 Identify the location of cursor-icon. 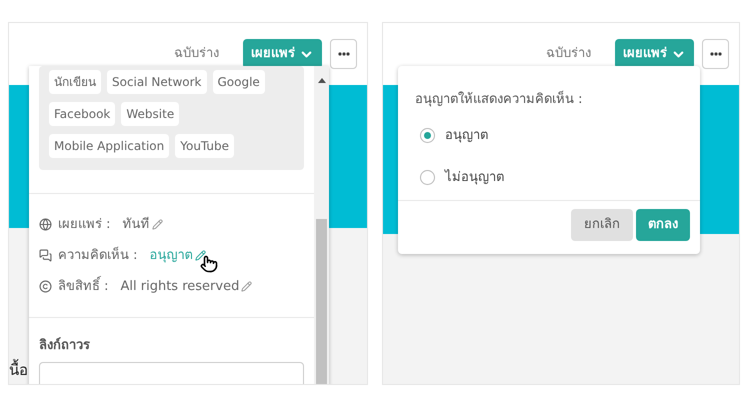
(209, 263).